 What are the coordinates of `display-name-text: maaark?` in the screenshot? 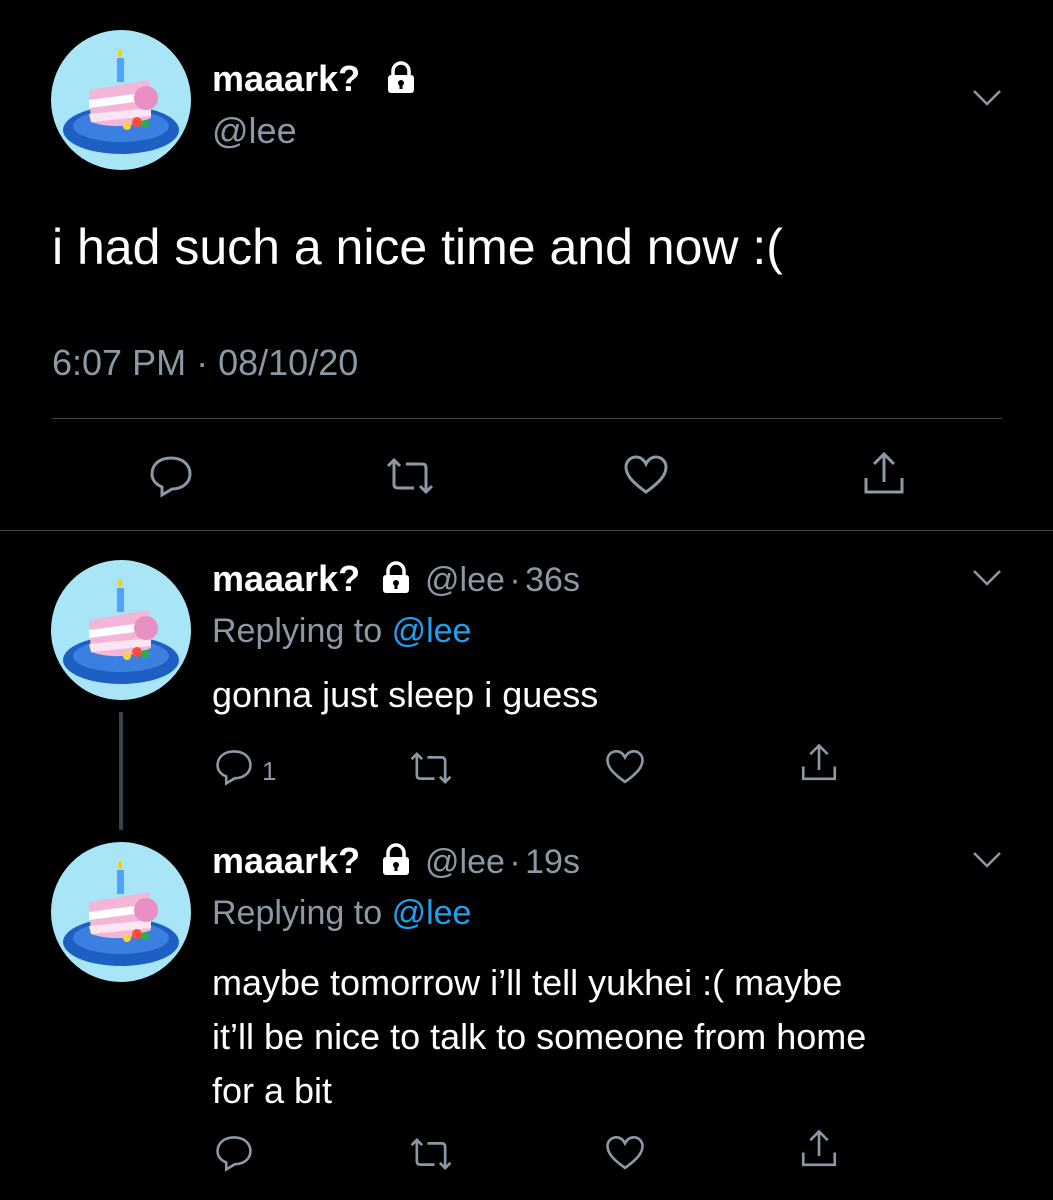 It's located at (286, 78).